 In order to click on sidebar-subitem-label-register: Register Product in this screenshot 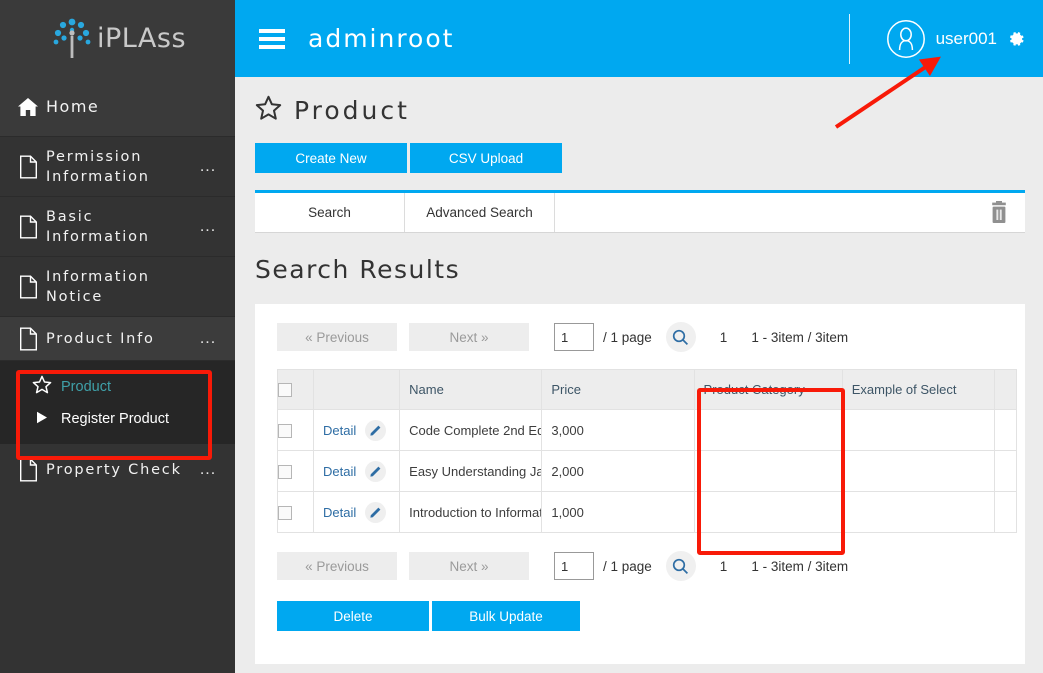, I will do `click(115, 419)`.